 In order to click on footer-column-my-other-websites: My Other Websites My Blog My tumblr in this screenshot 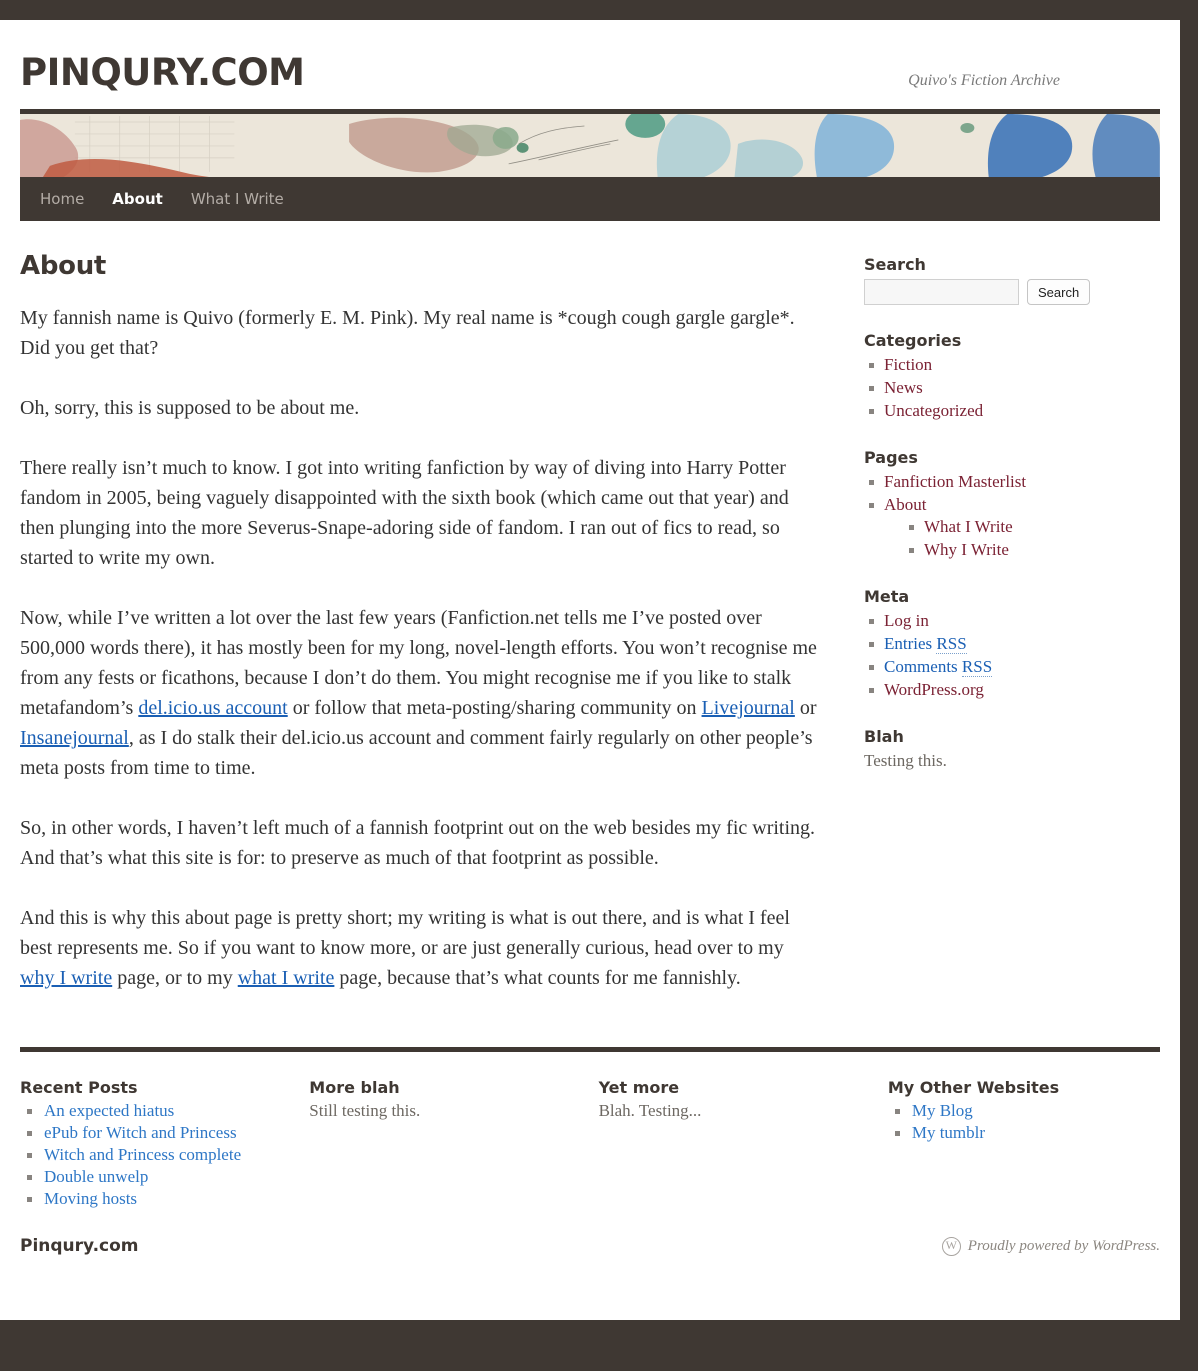, I will do `click(1024, 1144)`.